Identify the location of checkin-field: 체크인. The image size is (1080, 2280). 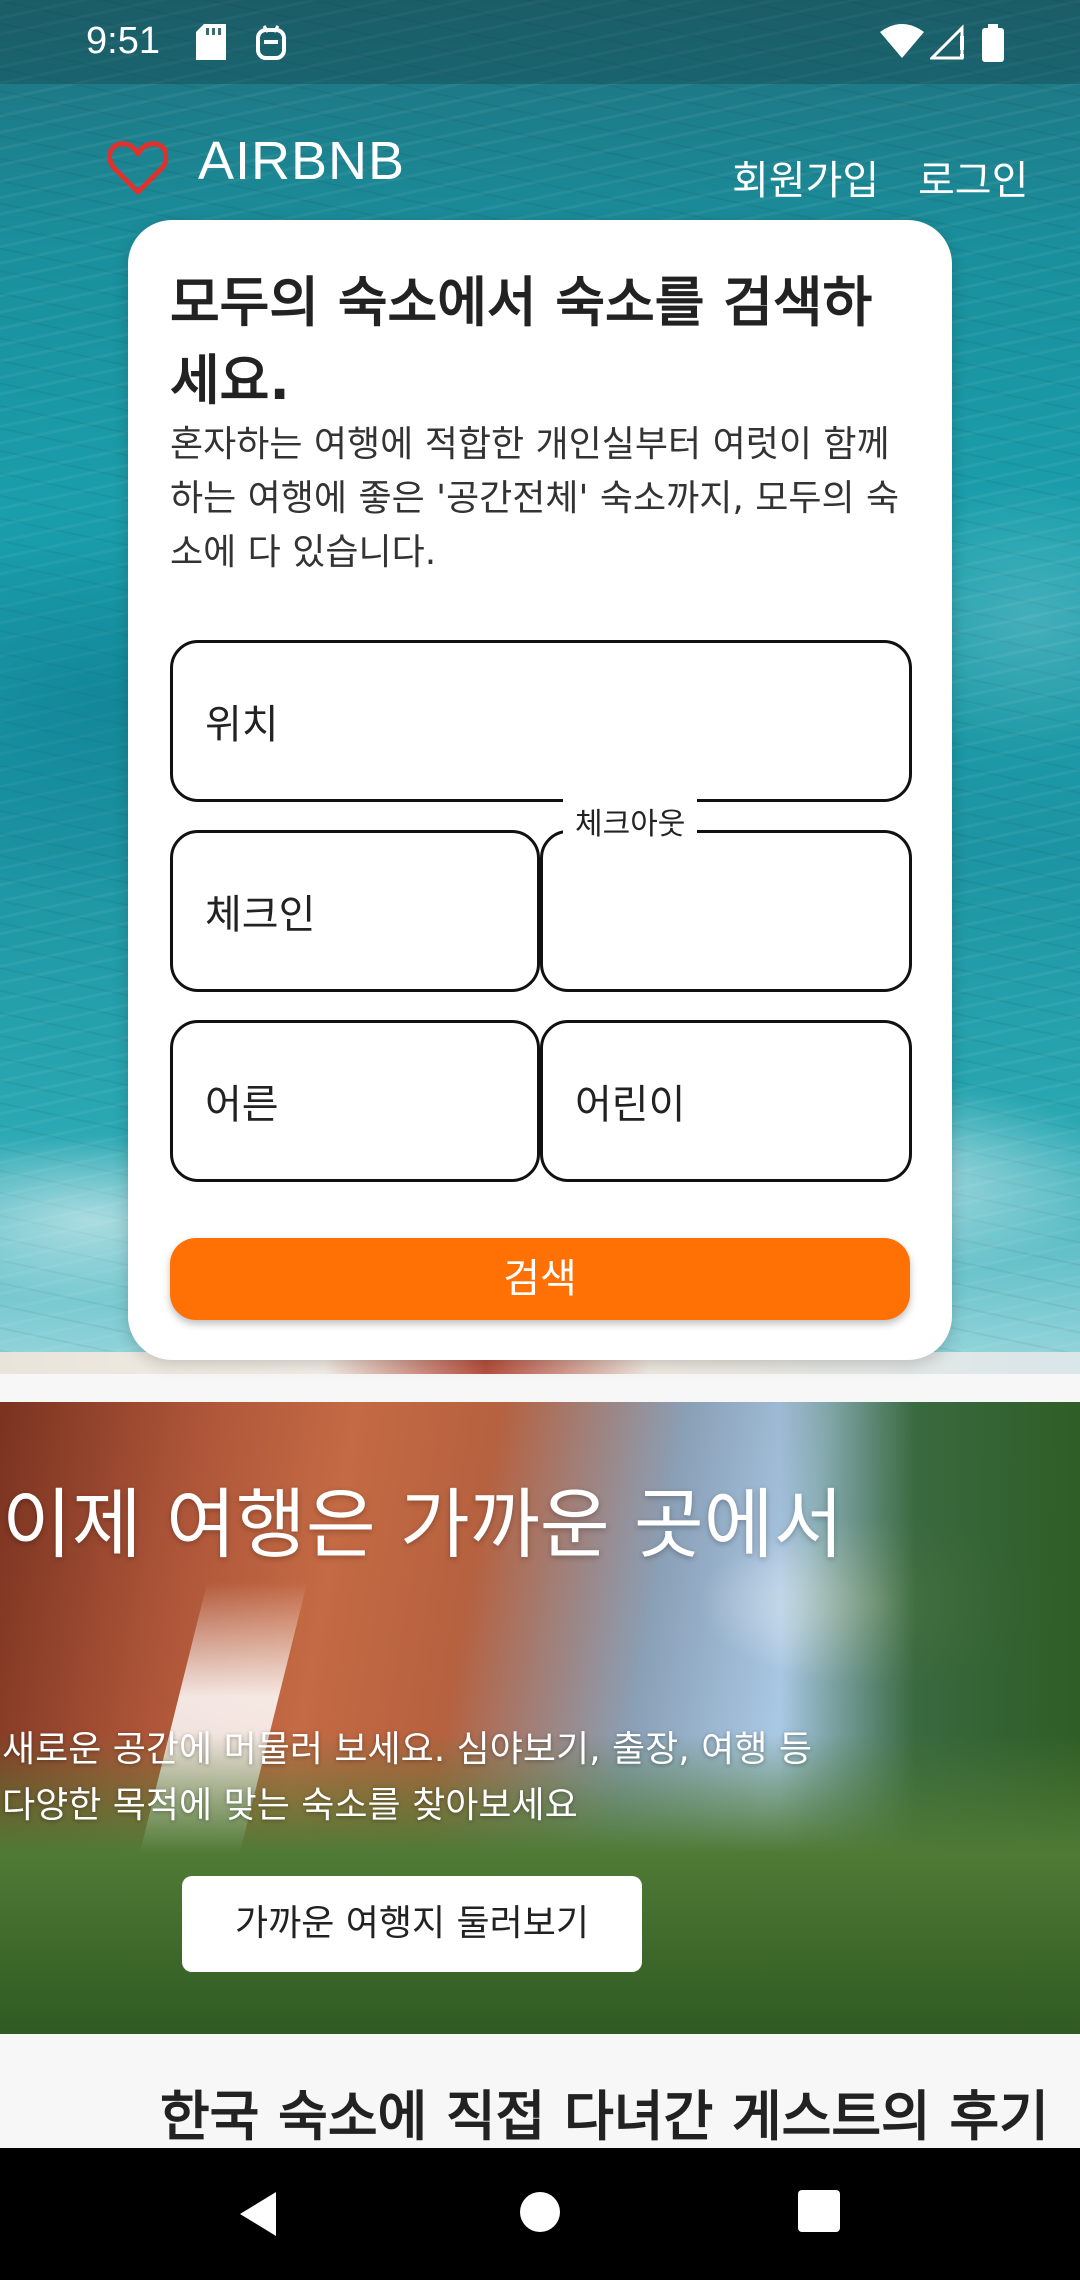
(355, 911).